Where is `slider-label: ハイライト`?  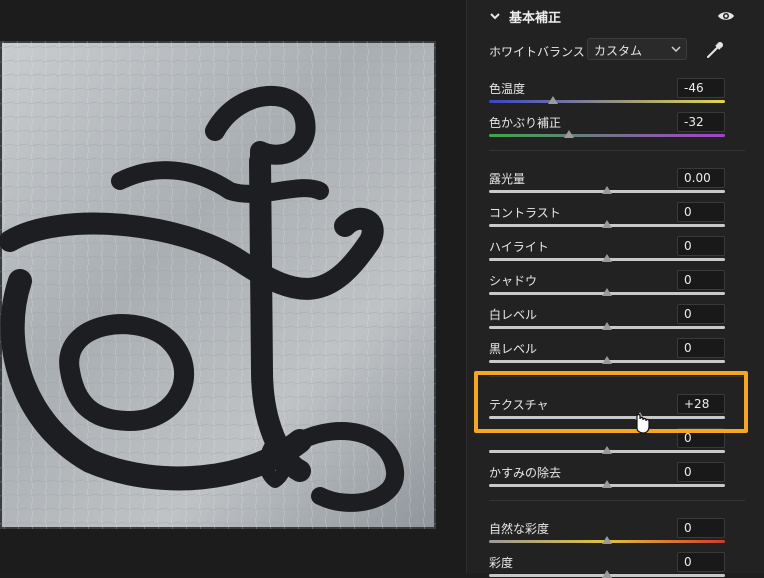
slider-label: ハイライト is located at coordinates (519, 247).